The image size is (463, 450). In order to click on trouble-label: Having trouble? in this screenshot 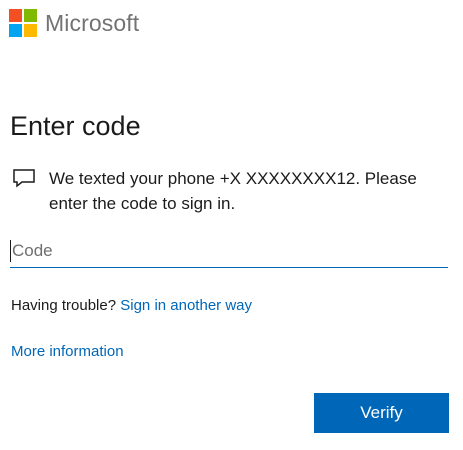, I will do `click(64, 305)`.